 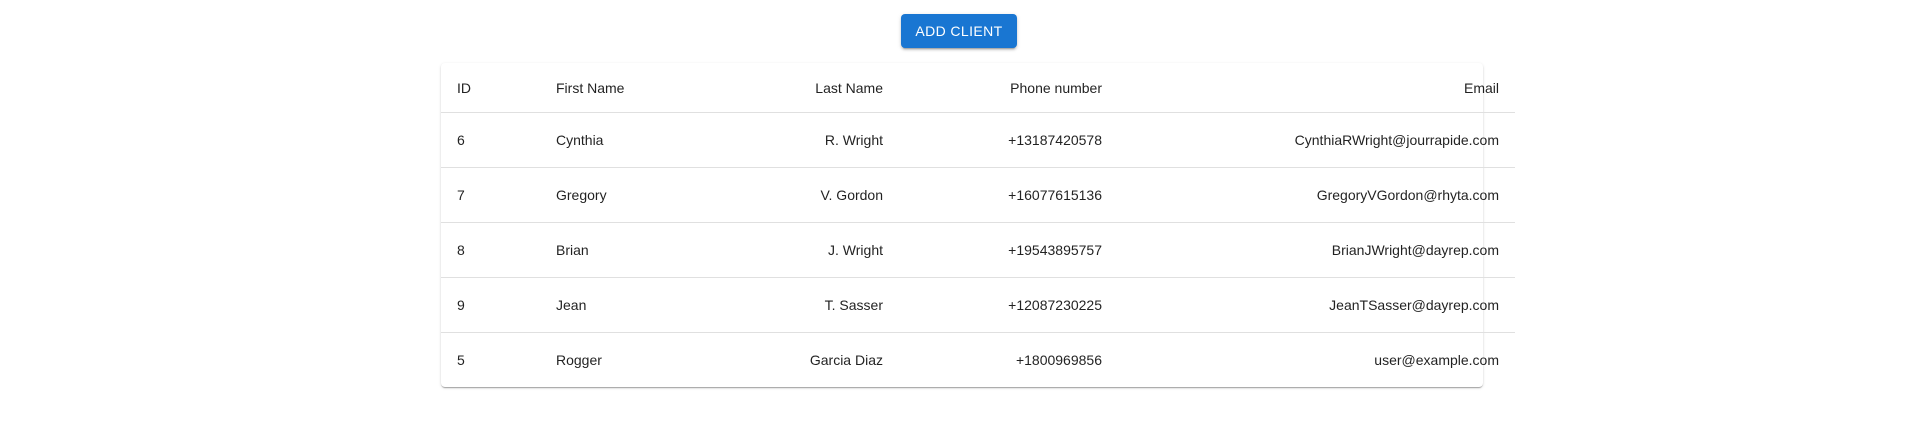 I want to click on cell-id: 9, so click(x=490, y=305).